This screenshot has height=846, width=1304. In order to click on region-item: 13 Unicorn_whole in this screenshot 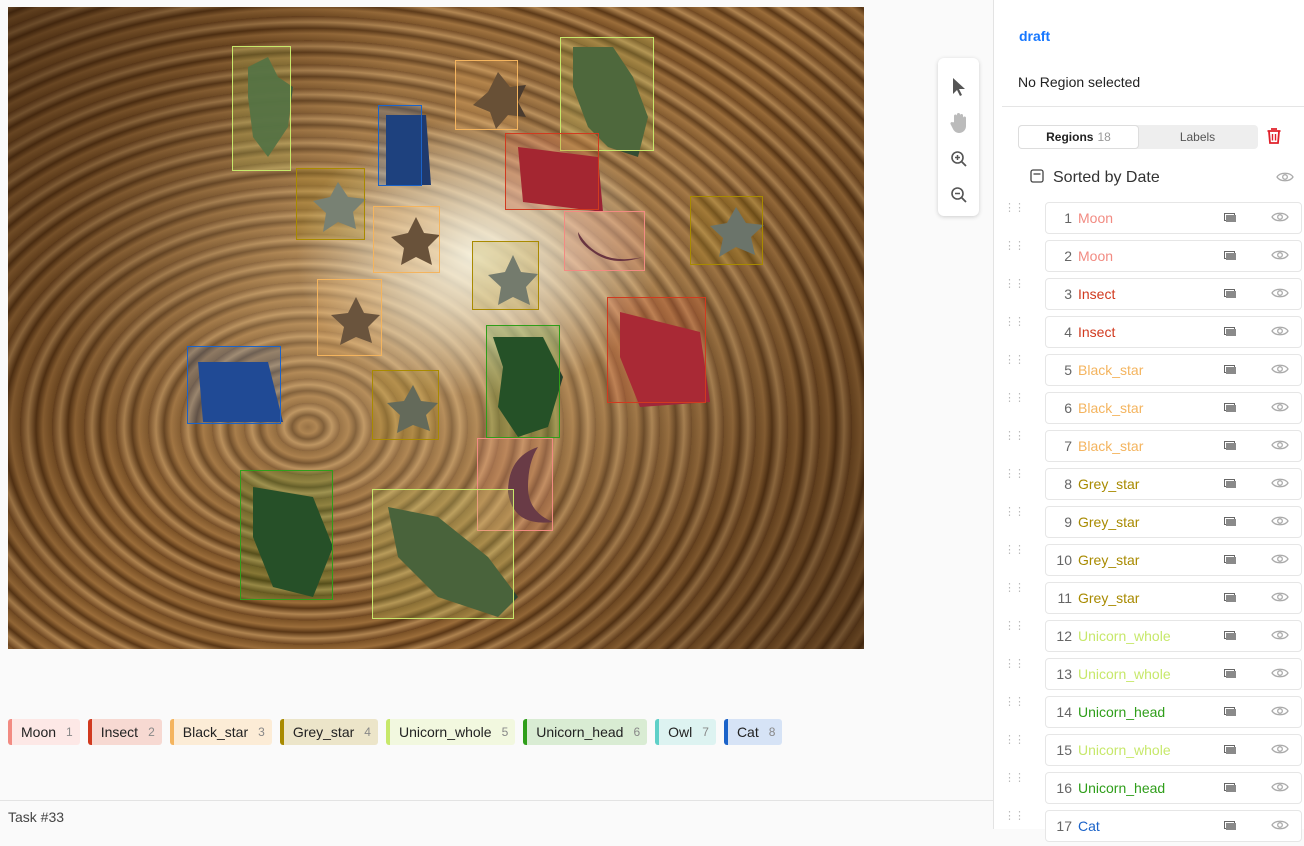, I will do `click(1173, 674)`.